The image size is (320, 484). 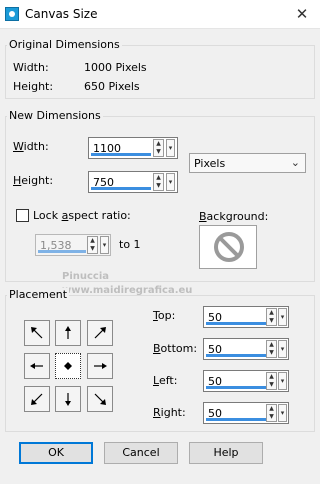 I want to click on new-height-input: 750 ▲ ▼ ▾, so click(x=133, y=182).